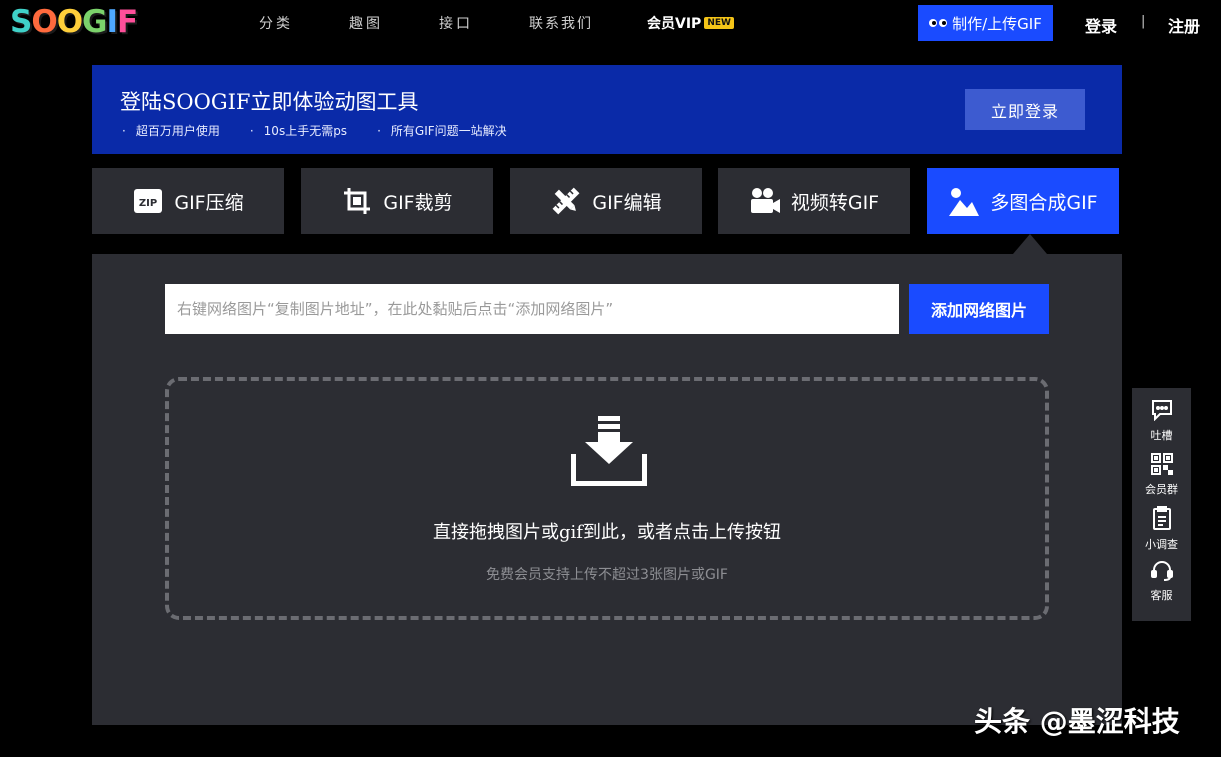  What do you see at coordinates (566, 201) in the screenshot?
I see `pencil-ruler-icon` at bounding box center [566, 201].